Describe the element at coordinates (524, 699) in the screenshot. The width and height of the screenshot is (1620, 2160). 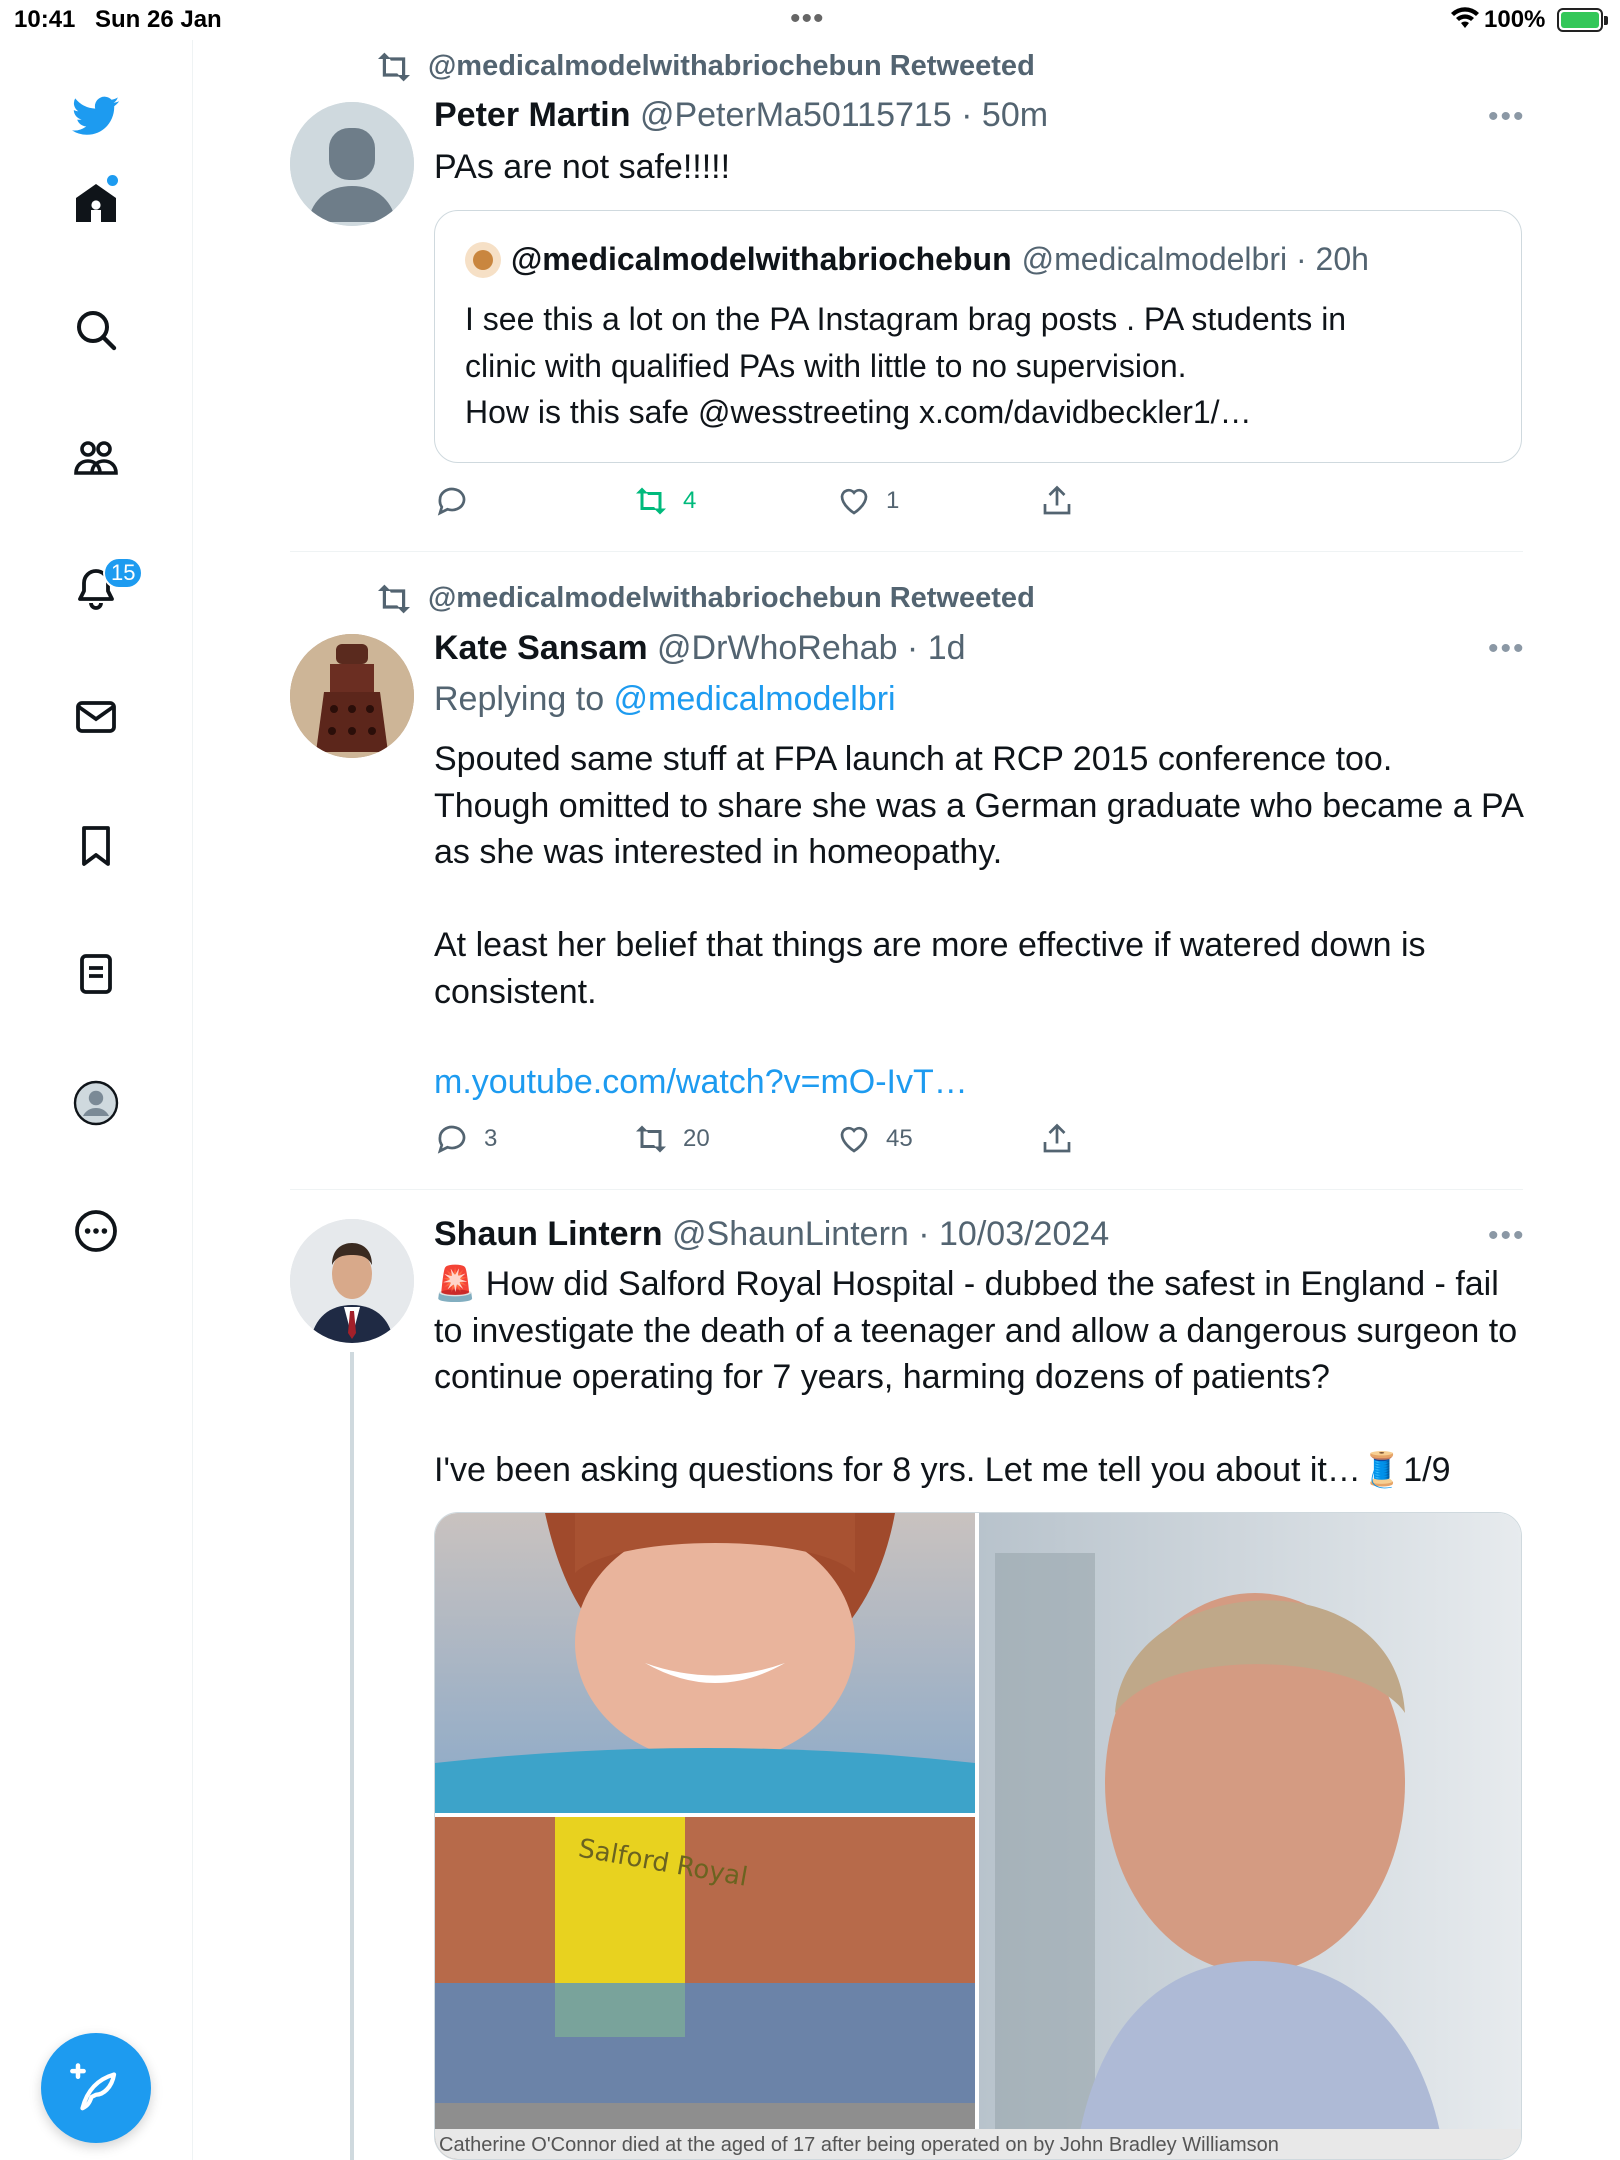
I see `replying-to-prefix: Replying to` at that location.